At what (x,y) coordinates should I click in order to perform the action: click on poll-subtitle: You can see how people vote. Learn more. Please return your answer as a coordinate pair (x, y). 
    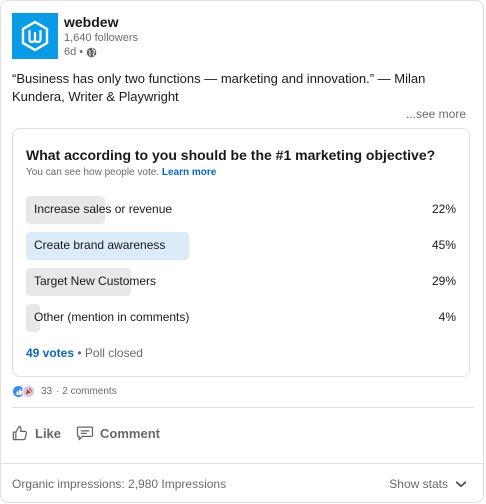
    Looking at the image, I should click on (121, 172).